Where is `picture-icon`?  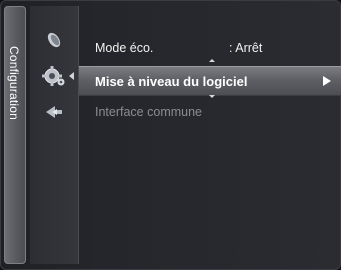
picture-icon is located at coordinates (54, 40).